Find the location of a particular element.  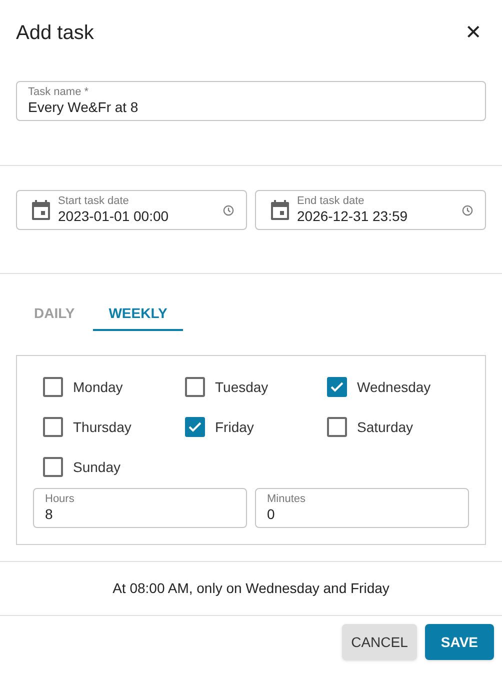

day-label: Monday is located at coordinates (98, 387).